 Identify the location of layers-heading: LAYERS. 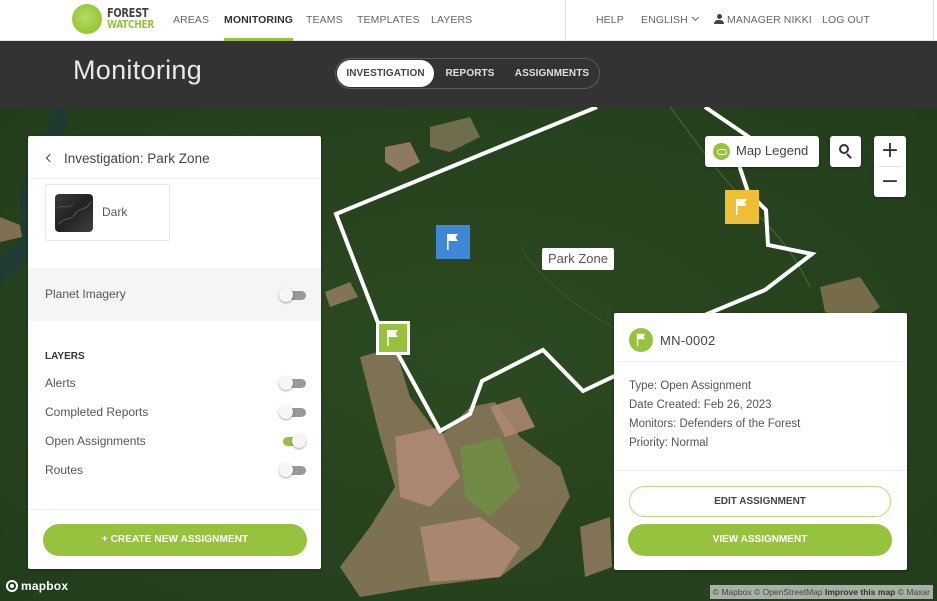
(65, 356).